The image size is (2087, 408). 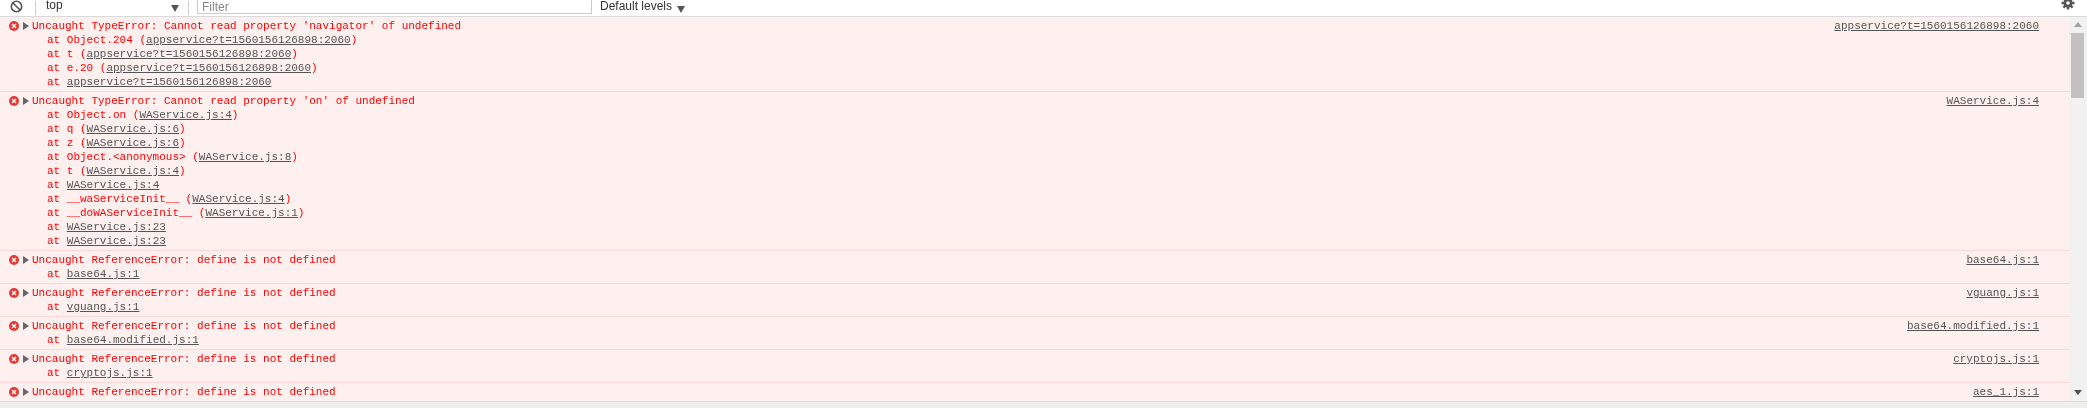 What do you see at coordinates (643, 6) in the screenshot?
I see `log-levels-dropdown: Default levels` at bounding box center [643, 6].